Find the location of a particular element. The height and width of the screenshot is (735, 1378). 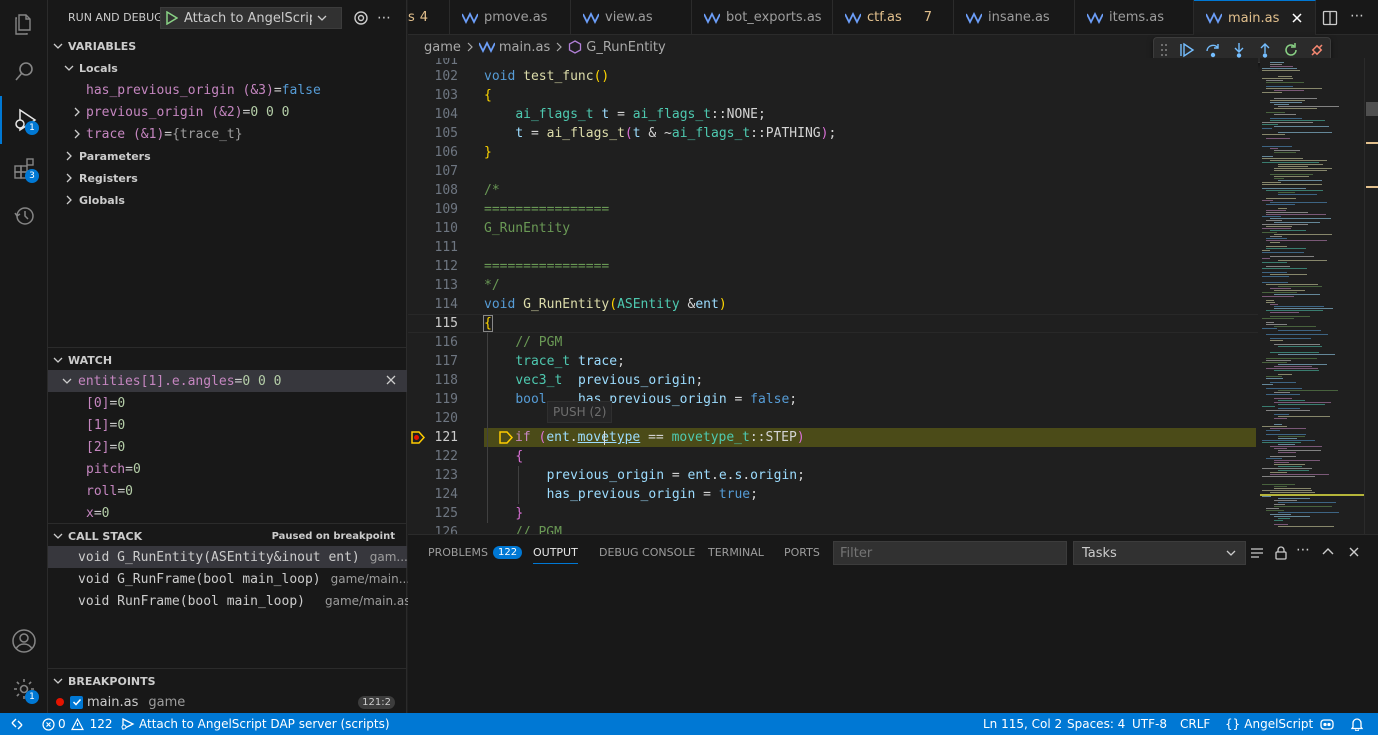

start-debug-icon is located at coordinates (172, 18).